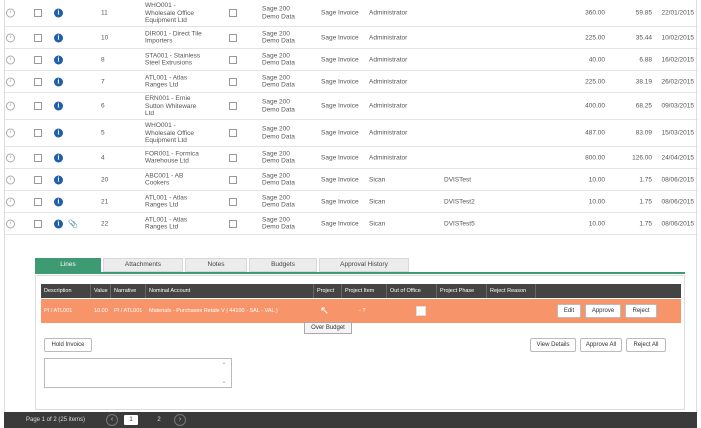 The height and width of the screenshot is (428, 701). What do you see at coordinates (159, 420) in the screenshot?
I see `page-2-button: 2` at bounding box center [159, 420].